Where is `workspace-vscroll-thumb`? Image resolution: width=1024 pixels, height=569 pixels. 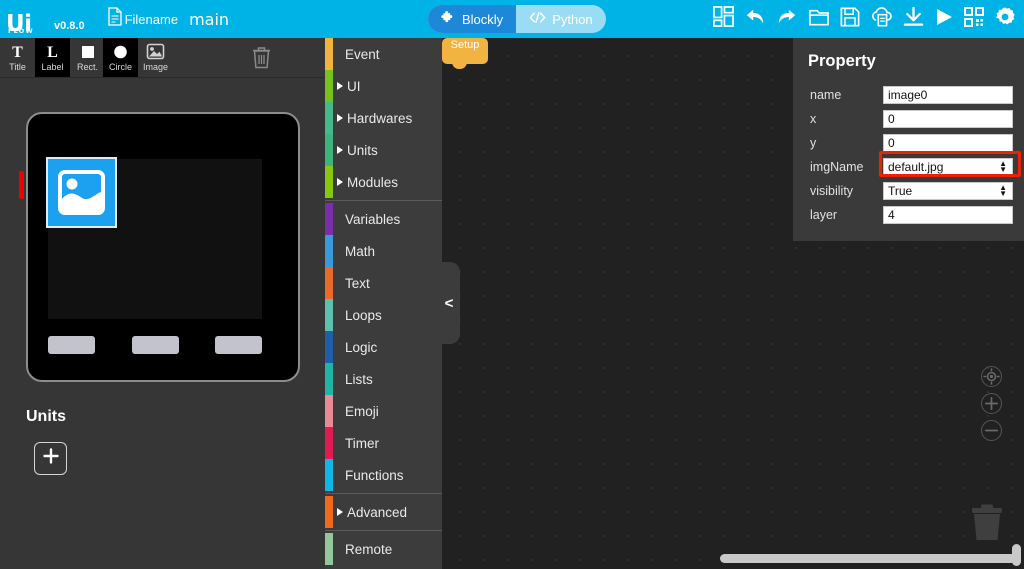 workspace-vscroll-thumb is located at coordinates (1016, 555).